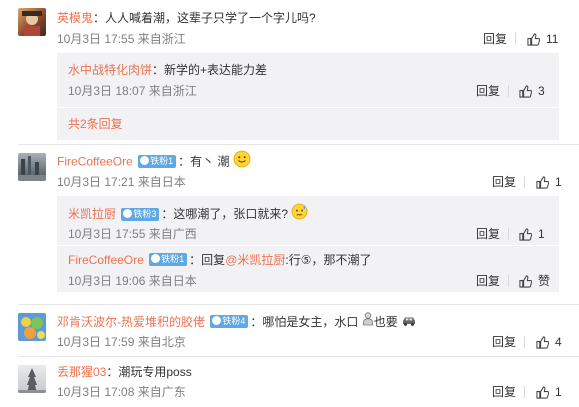  Describe the element at coordinates (544, 281) in the screenshot. I see `like-count: 赞` at that location.